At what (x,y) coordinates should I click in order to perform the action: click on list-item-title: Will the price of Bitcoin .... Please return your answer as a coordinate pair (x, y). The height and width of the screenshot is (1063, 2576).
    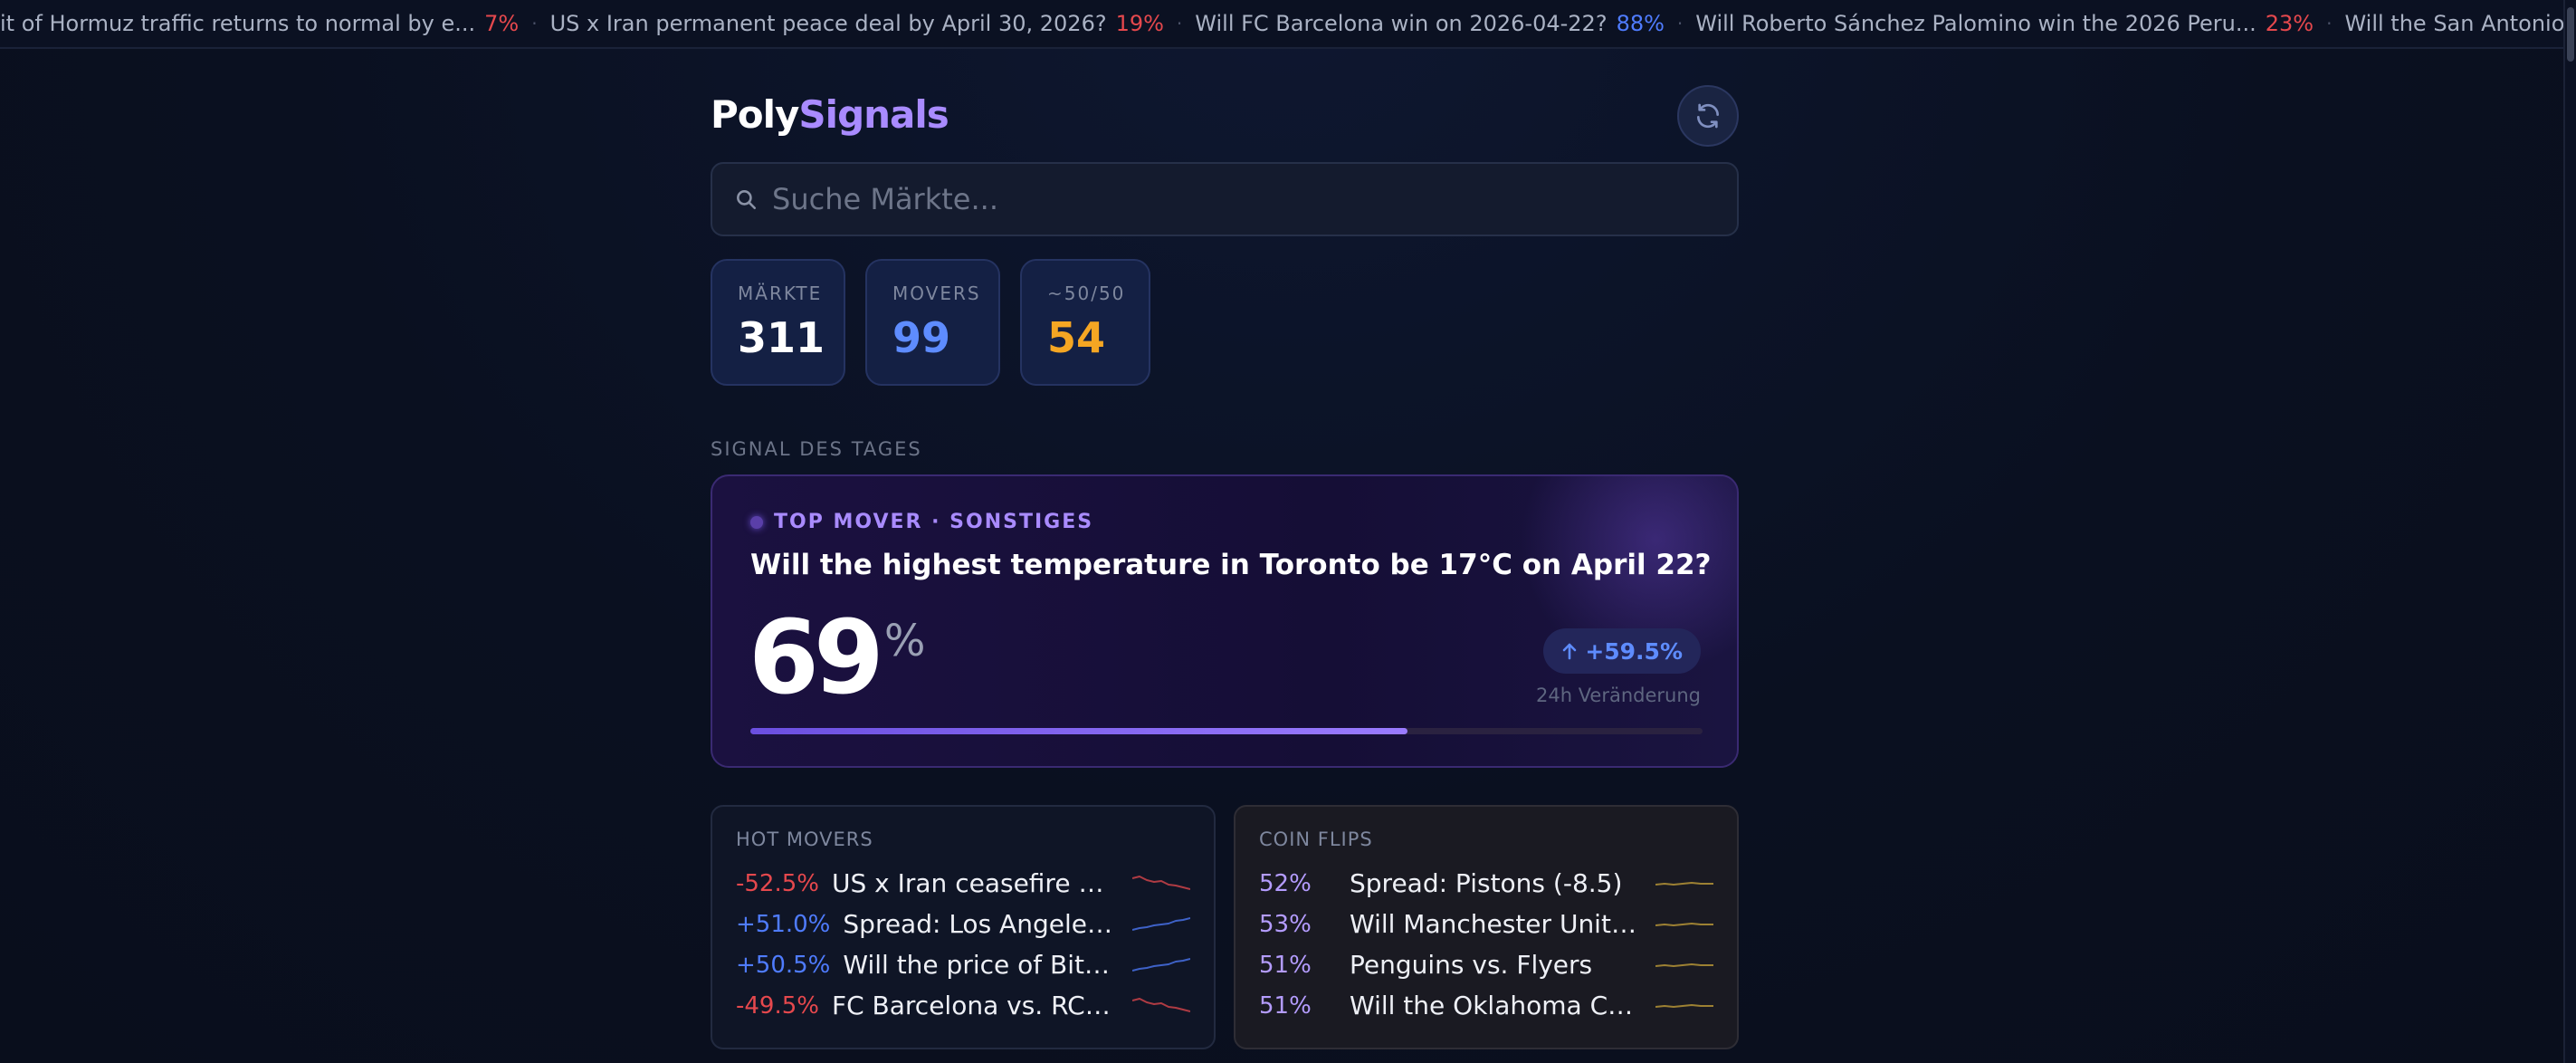
    Looking at the image, I should click on (978, 965).